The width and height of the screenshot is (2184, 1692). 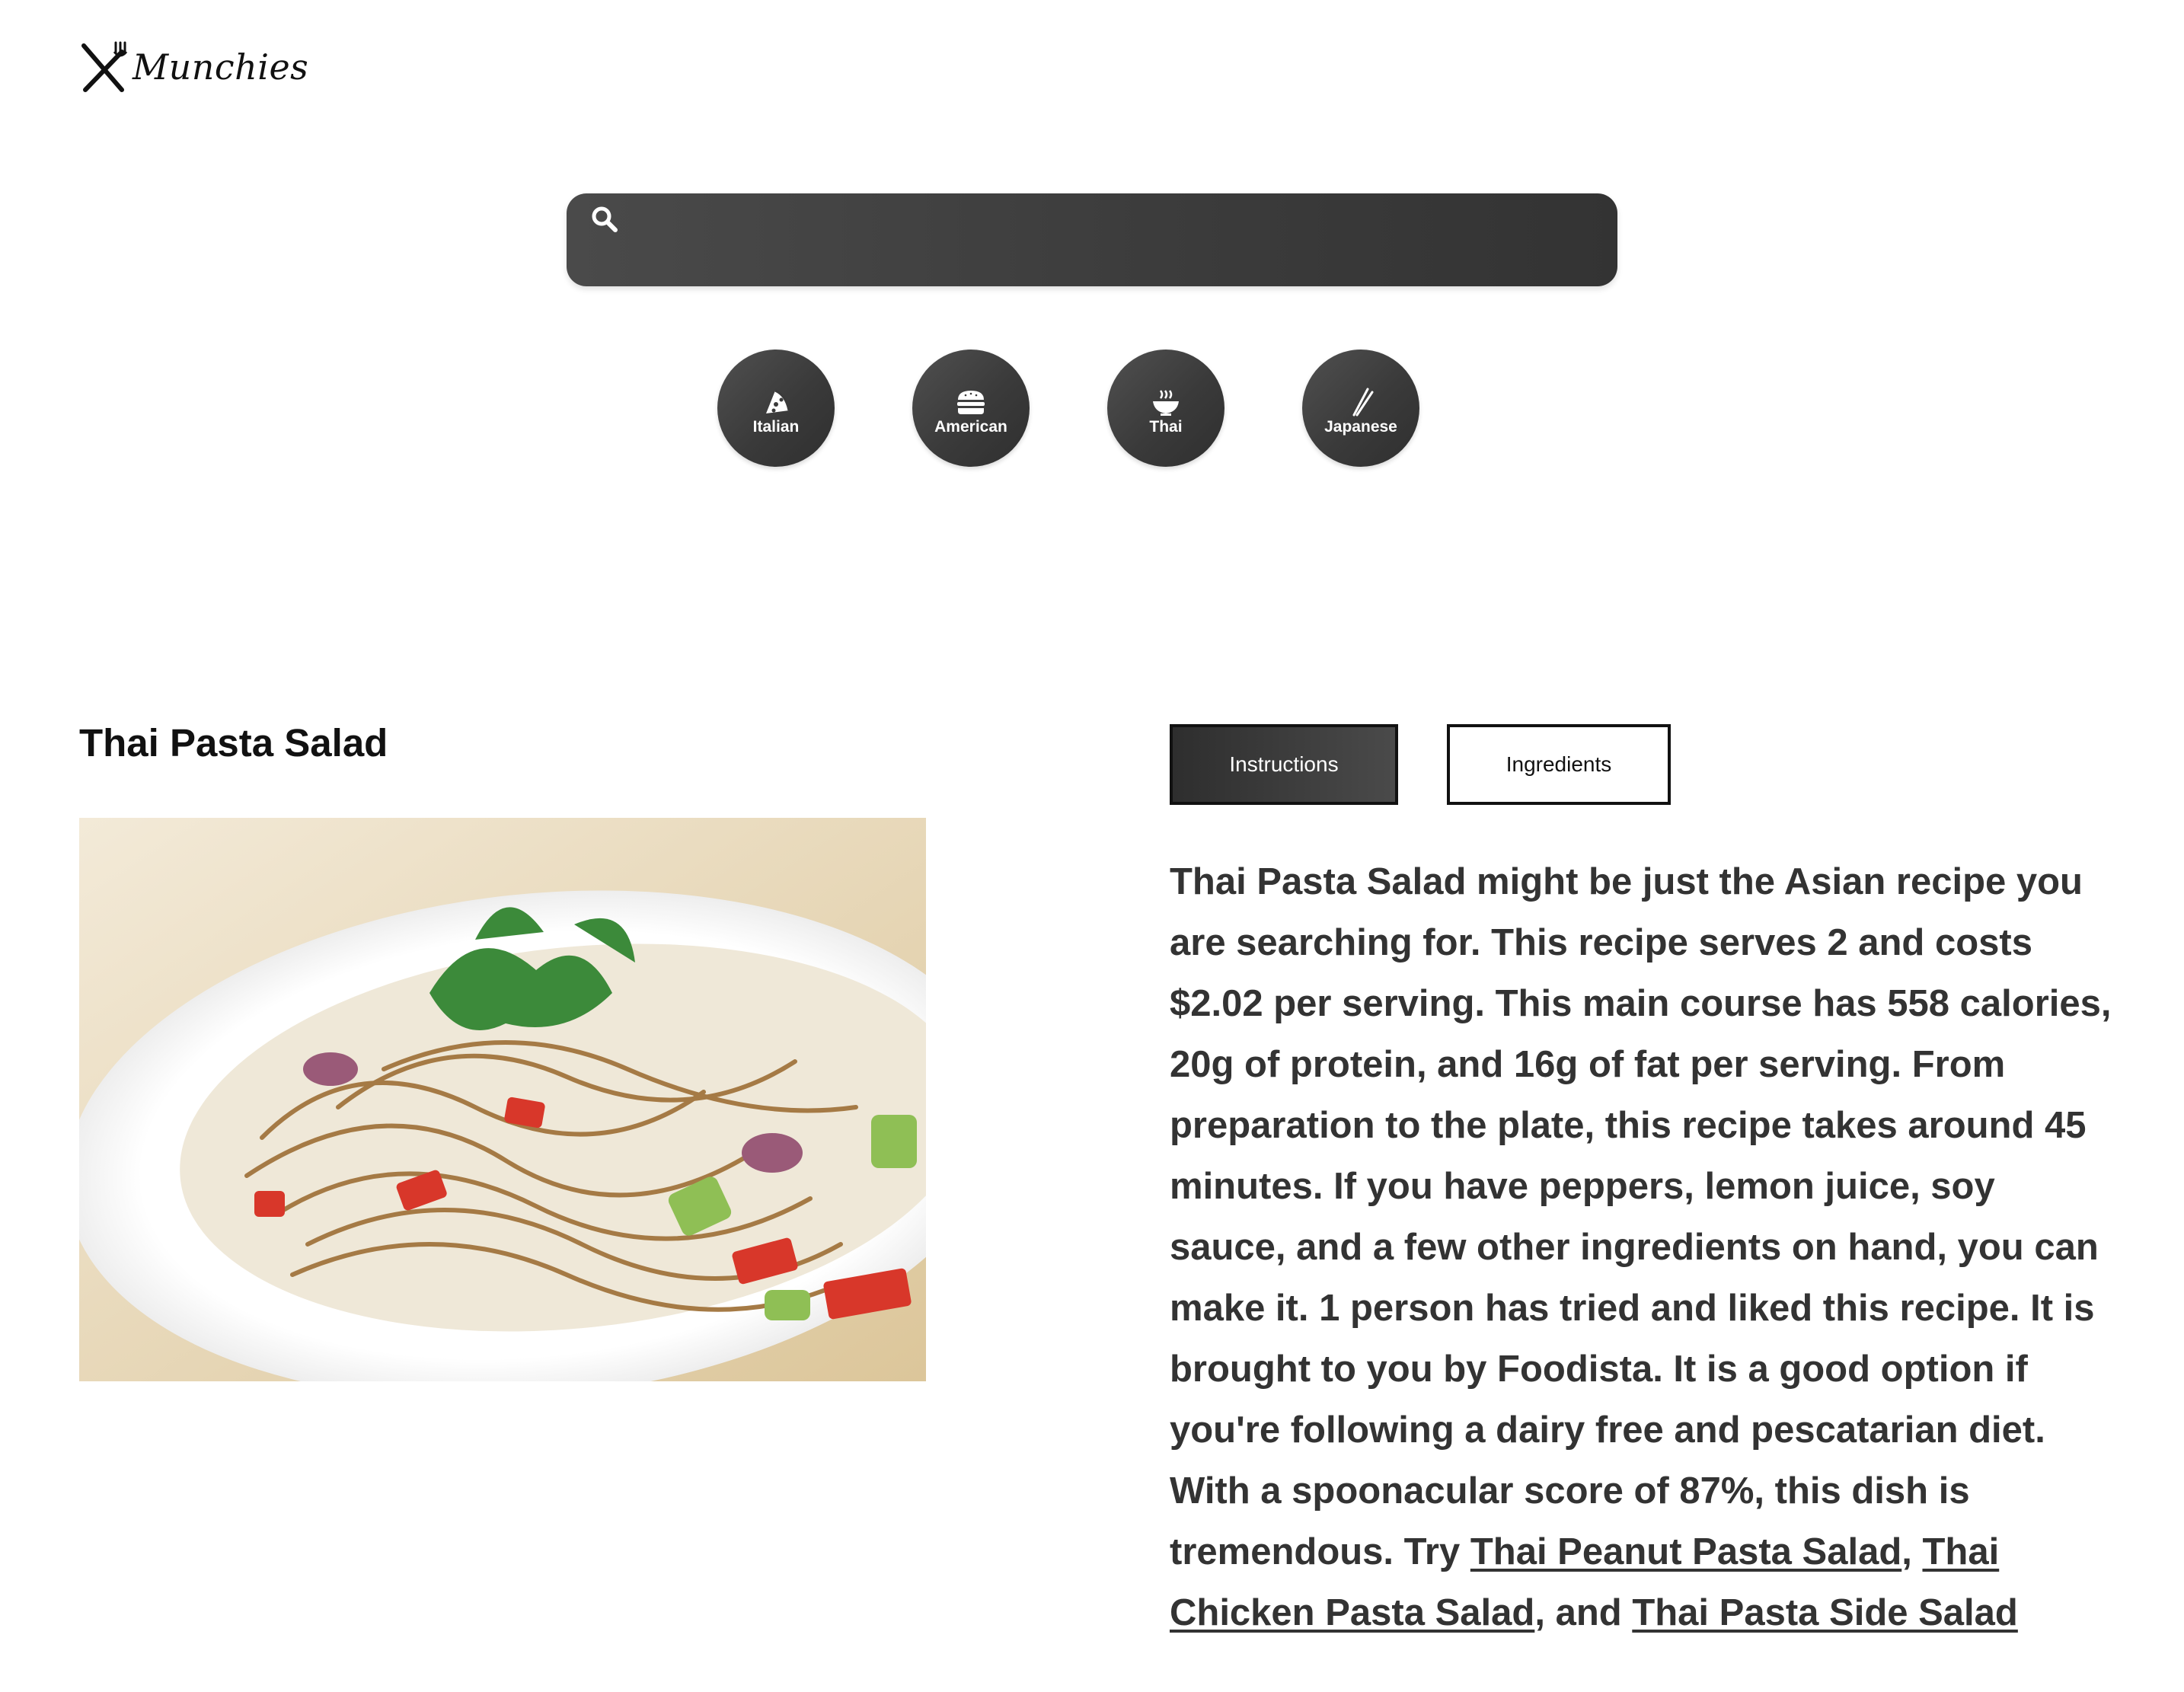 What do you see at coordinates (233, 743) in the screenshot?
I see `recipe-title: Thai Pasta Salad` at bounding box center [233, 743].